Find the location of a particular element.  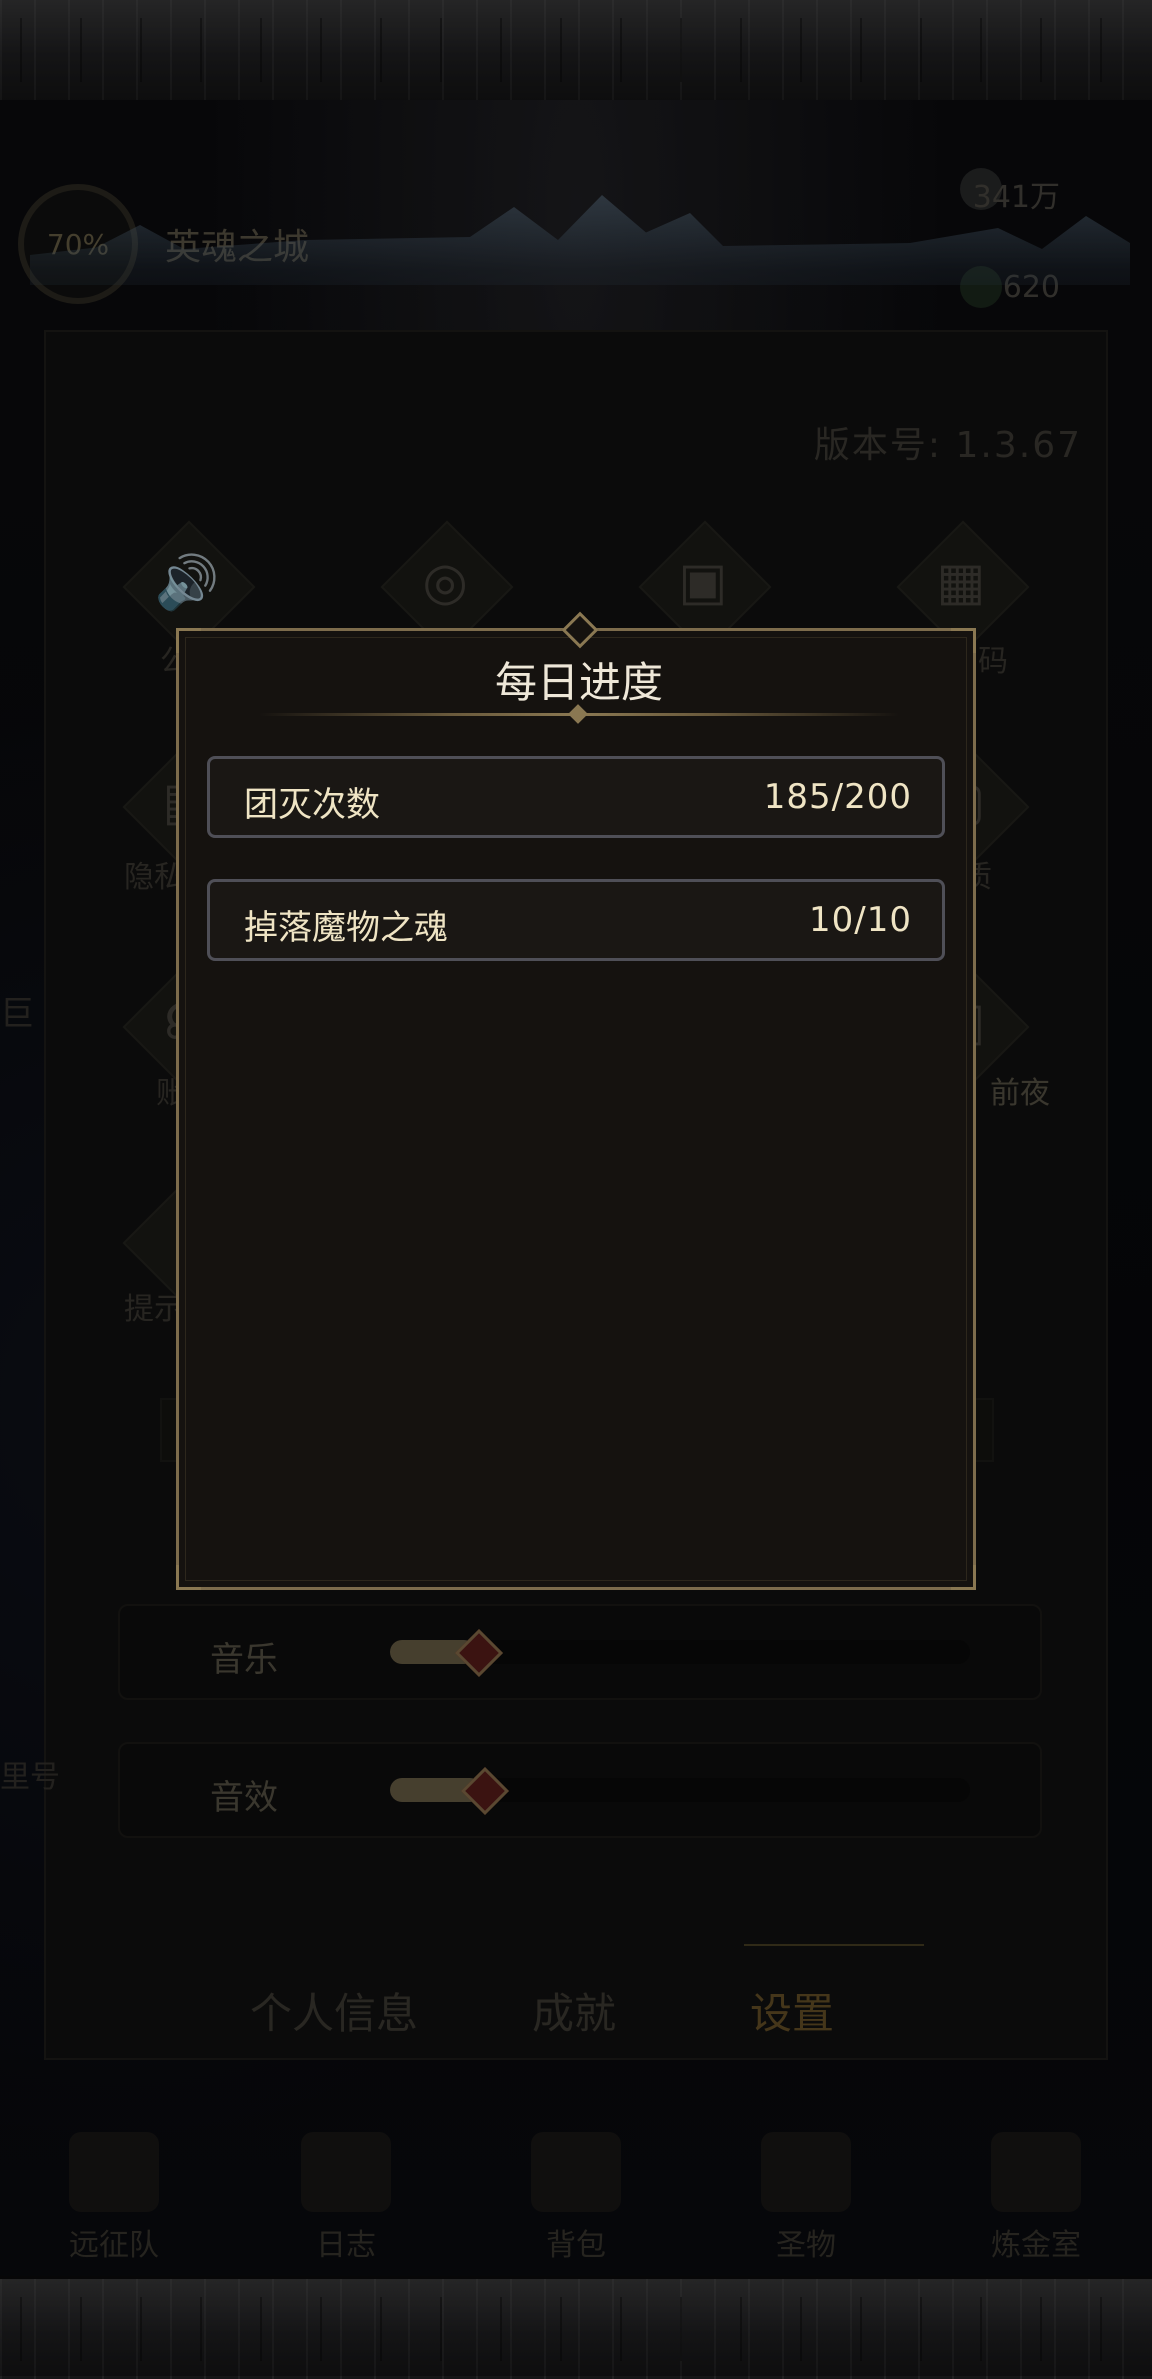

modal-title: 每日进度 is located at coordinates (578, 682).